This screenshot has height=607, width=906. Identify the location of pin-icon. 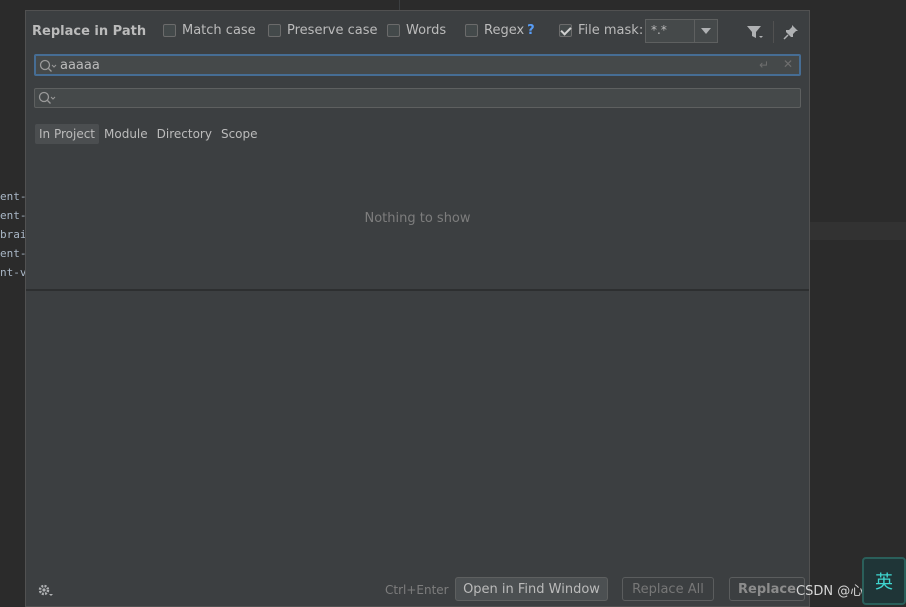
(791, 32).